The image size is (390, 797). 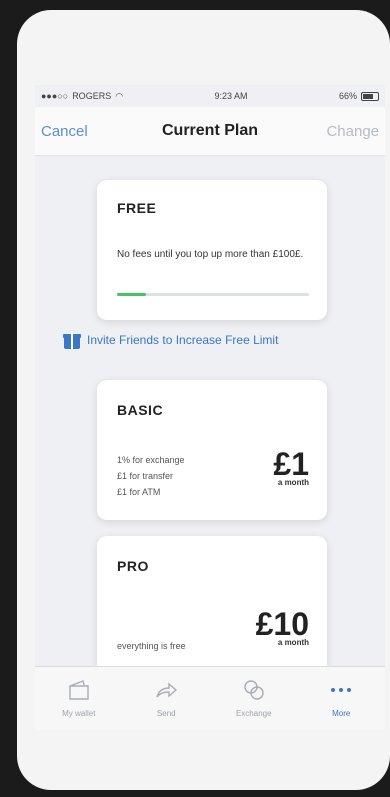 I want to click on feature-line: £1 for transfer, so click(x=145, y=476).